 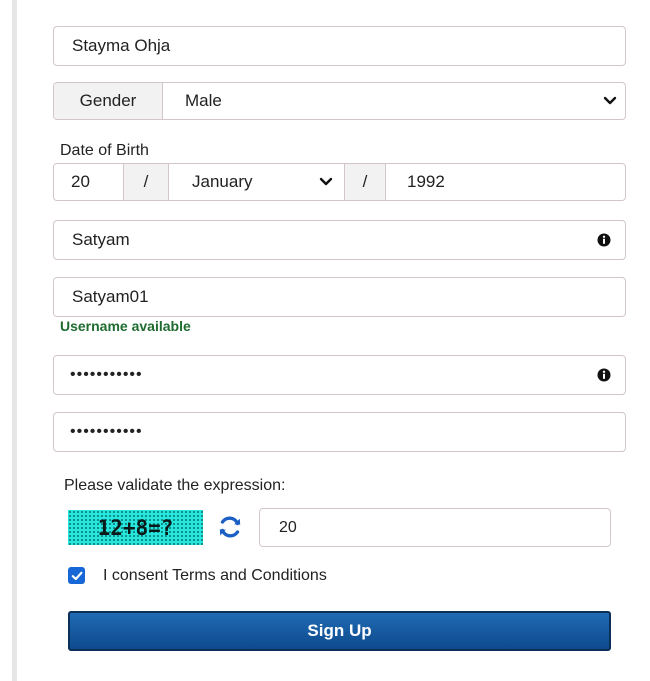 What do you see at coordinates (106, 374) in the screenshot?
I see `password-value: •••••••••••` at bounding box center [106, 374].